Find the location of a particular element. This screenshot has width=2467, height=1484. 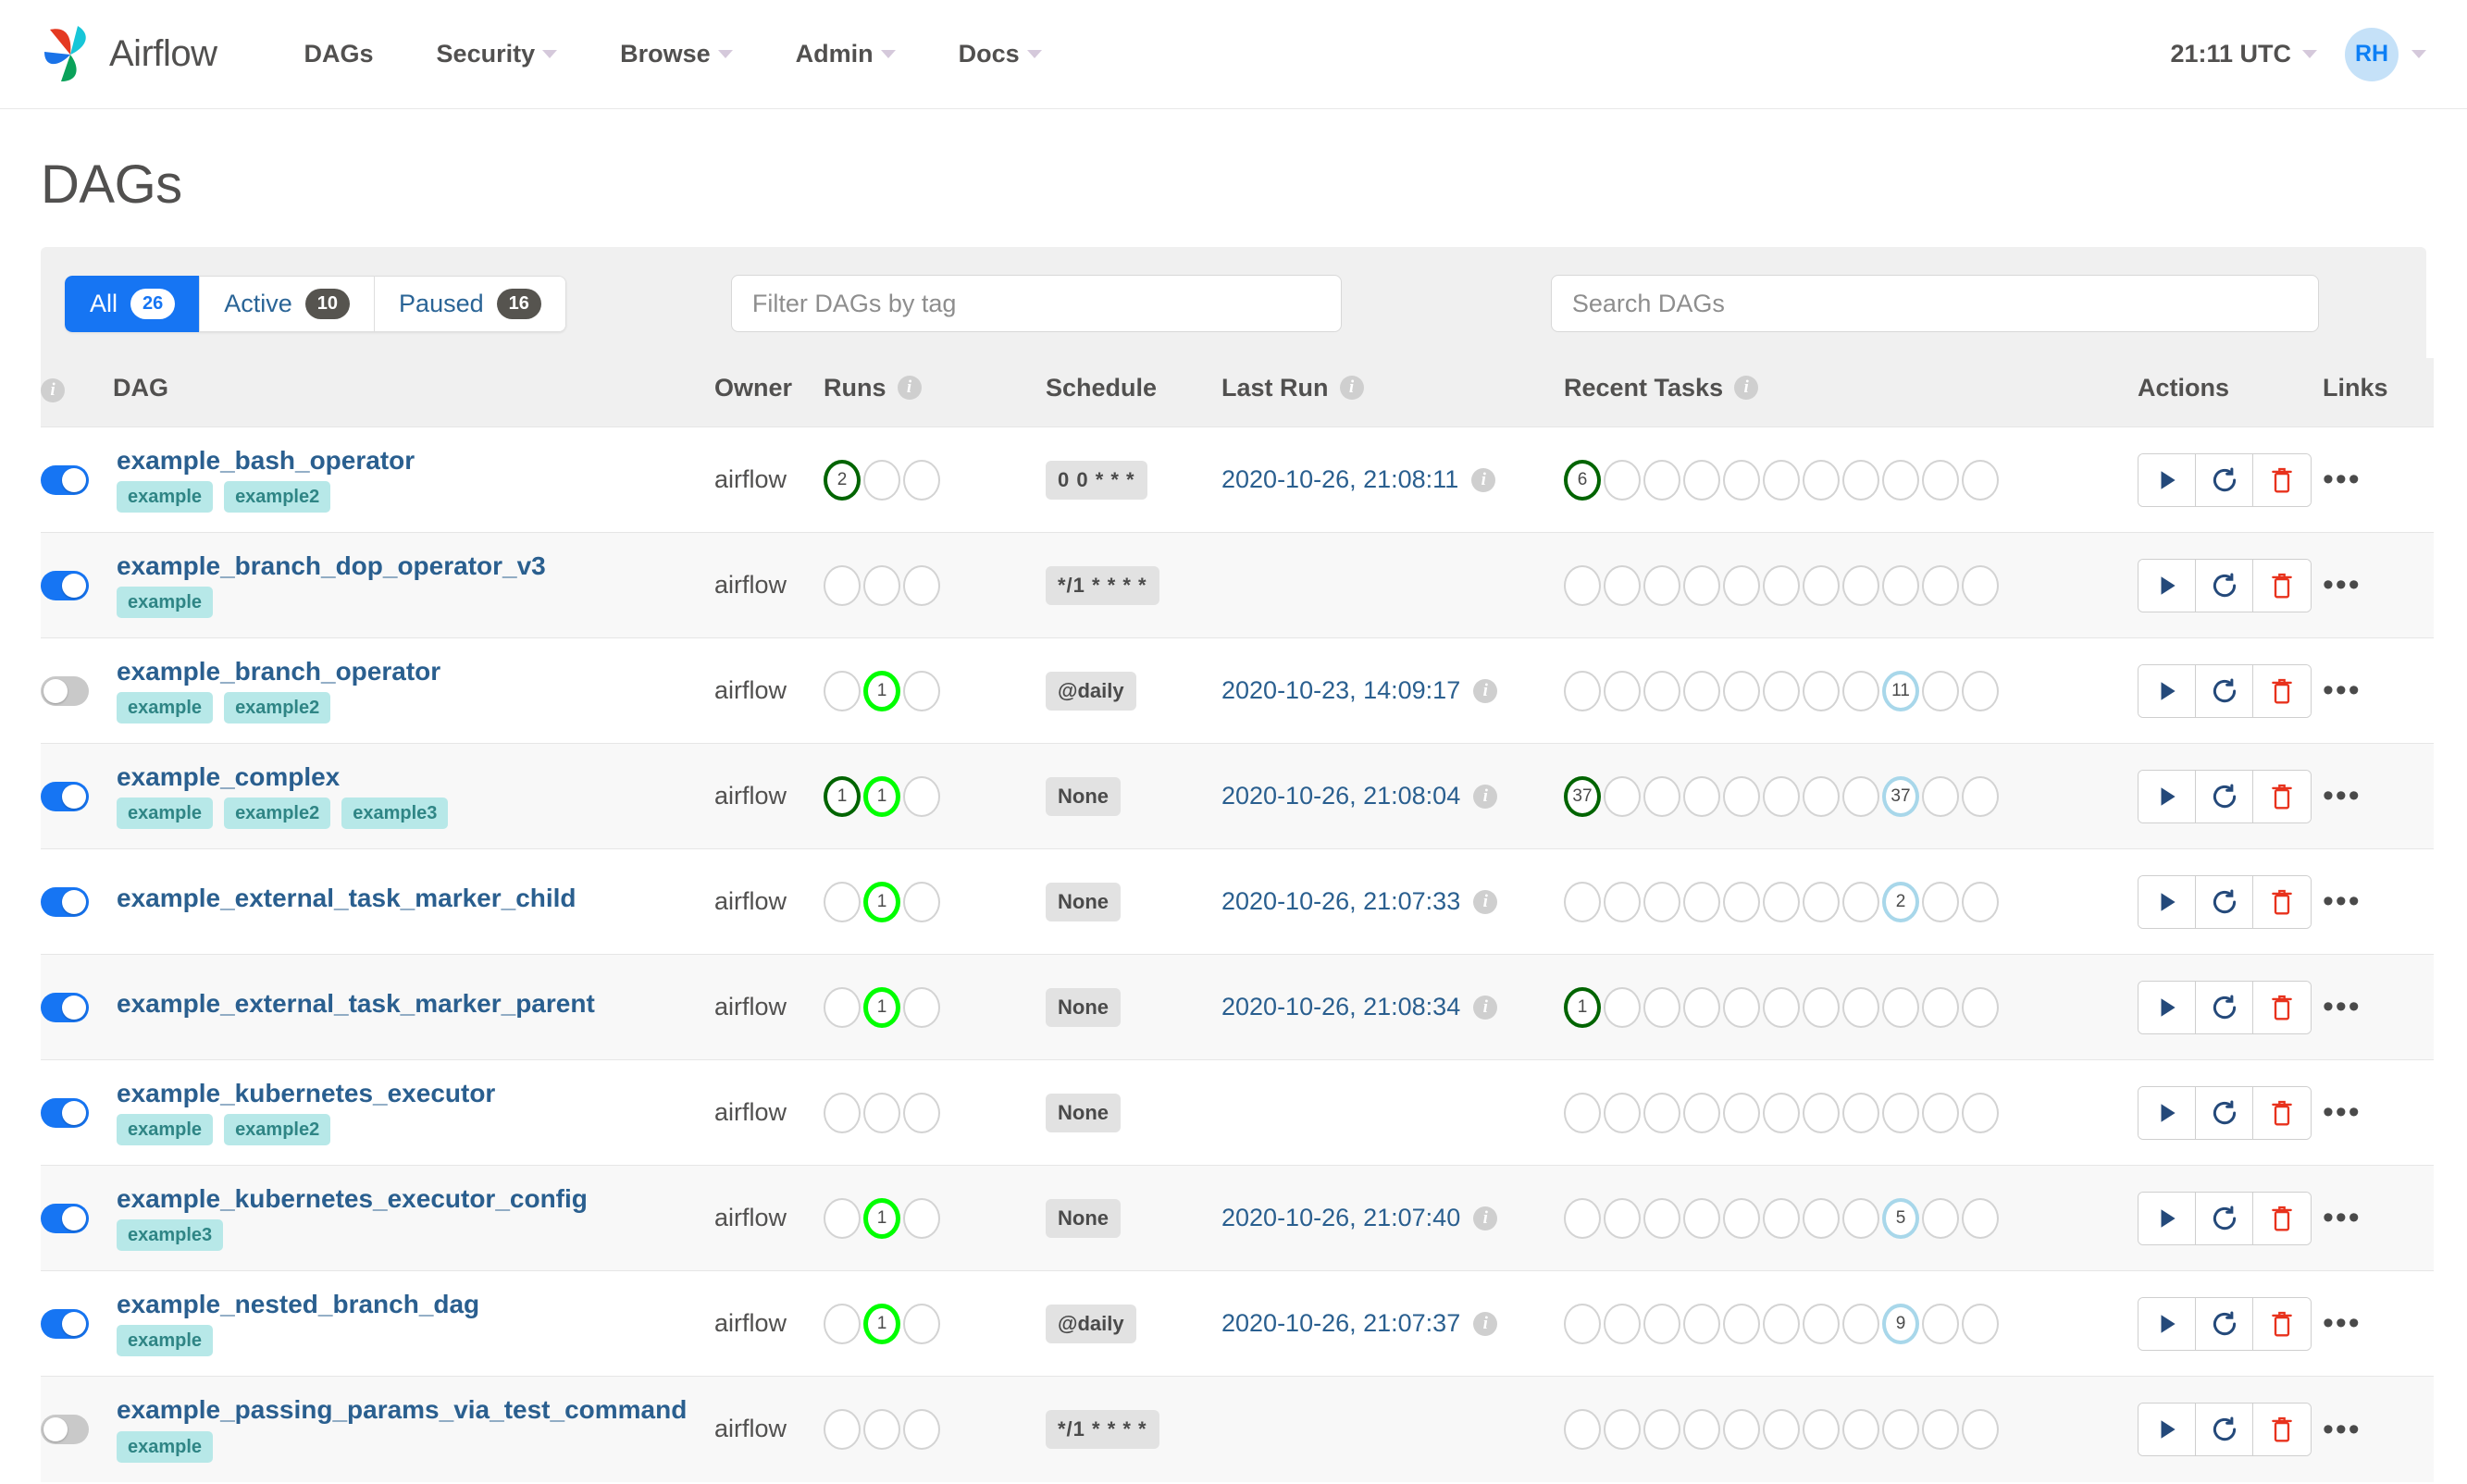

recent-task-circle-item: 2 is located at coordinates (1900, 902).